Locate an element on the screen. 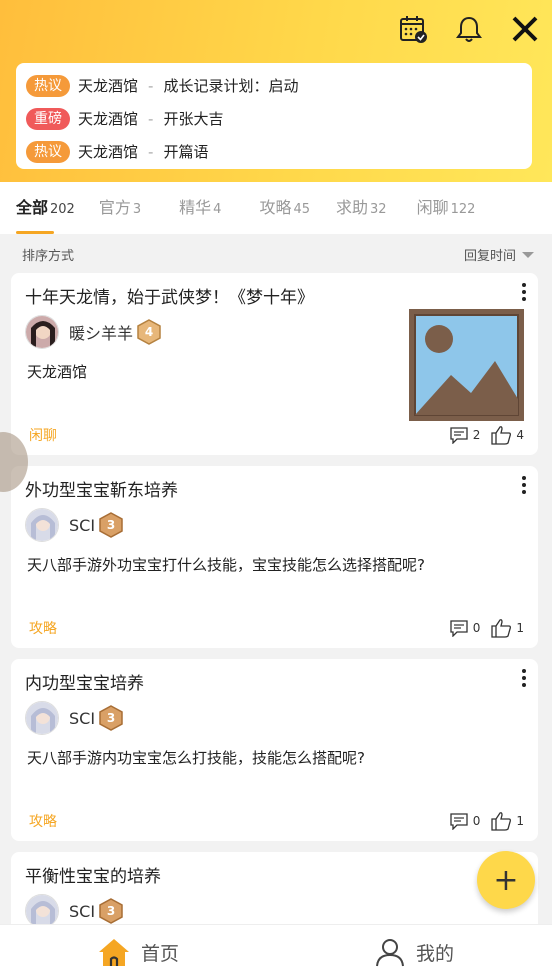 Image resolution: width=552 pixels, height=979 pixels. tab-official: 官方 3 is located at coordinates (120, 208).